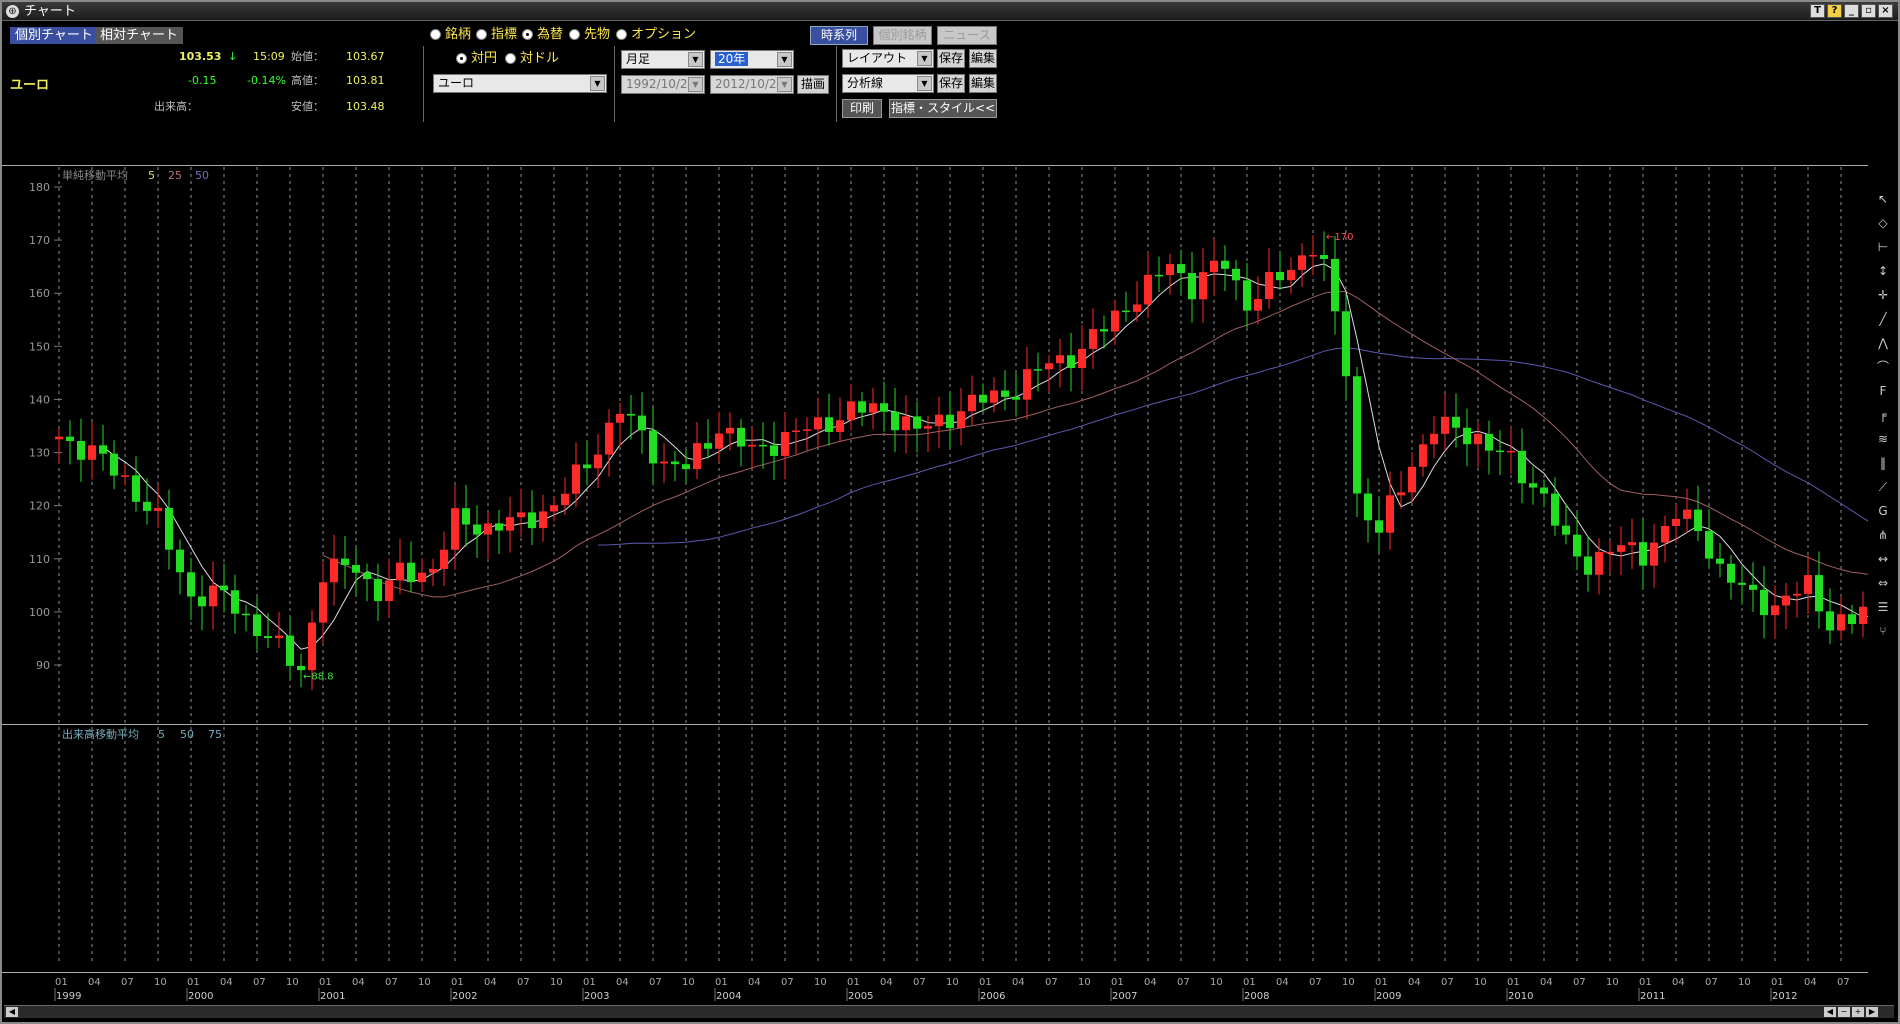 Image resolution: width=1900 pixels, height=1024 pixels. What do you see at coordinates (839, 35) in the screenshot?
I see `timeseries-button: 時系列` at bounding box center [839, 35].